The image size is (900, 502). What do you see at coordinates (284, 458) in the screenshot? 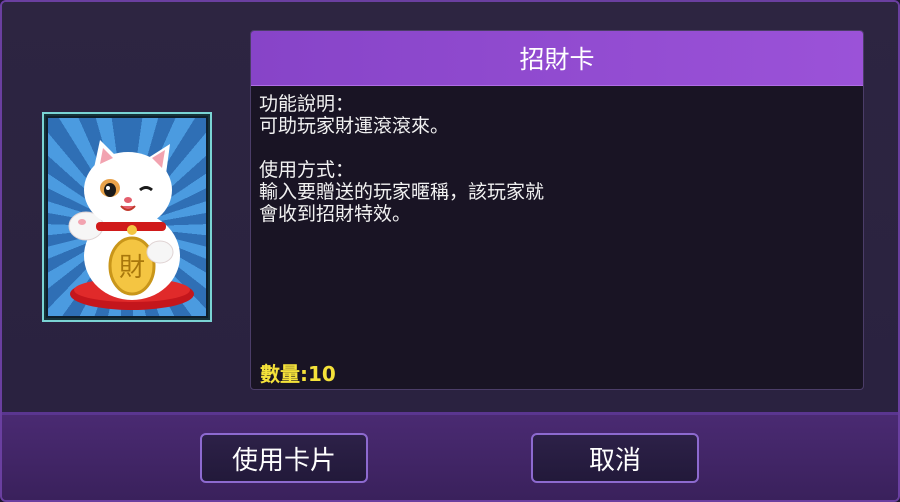
I see `use-card-button: 使用卡片` at bounding box center [284, 458].